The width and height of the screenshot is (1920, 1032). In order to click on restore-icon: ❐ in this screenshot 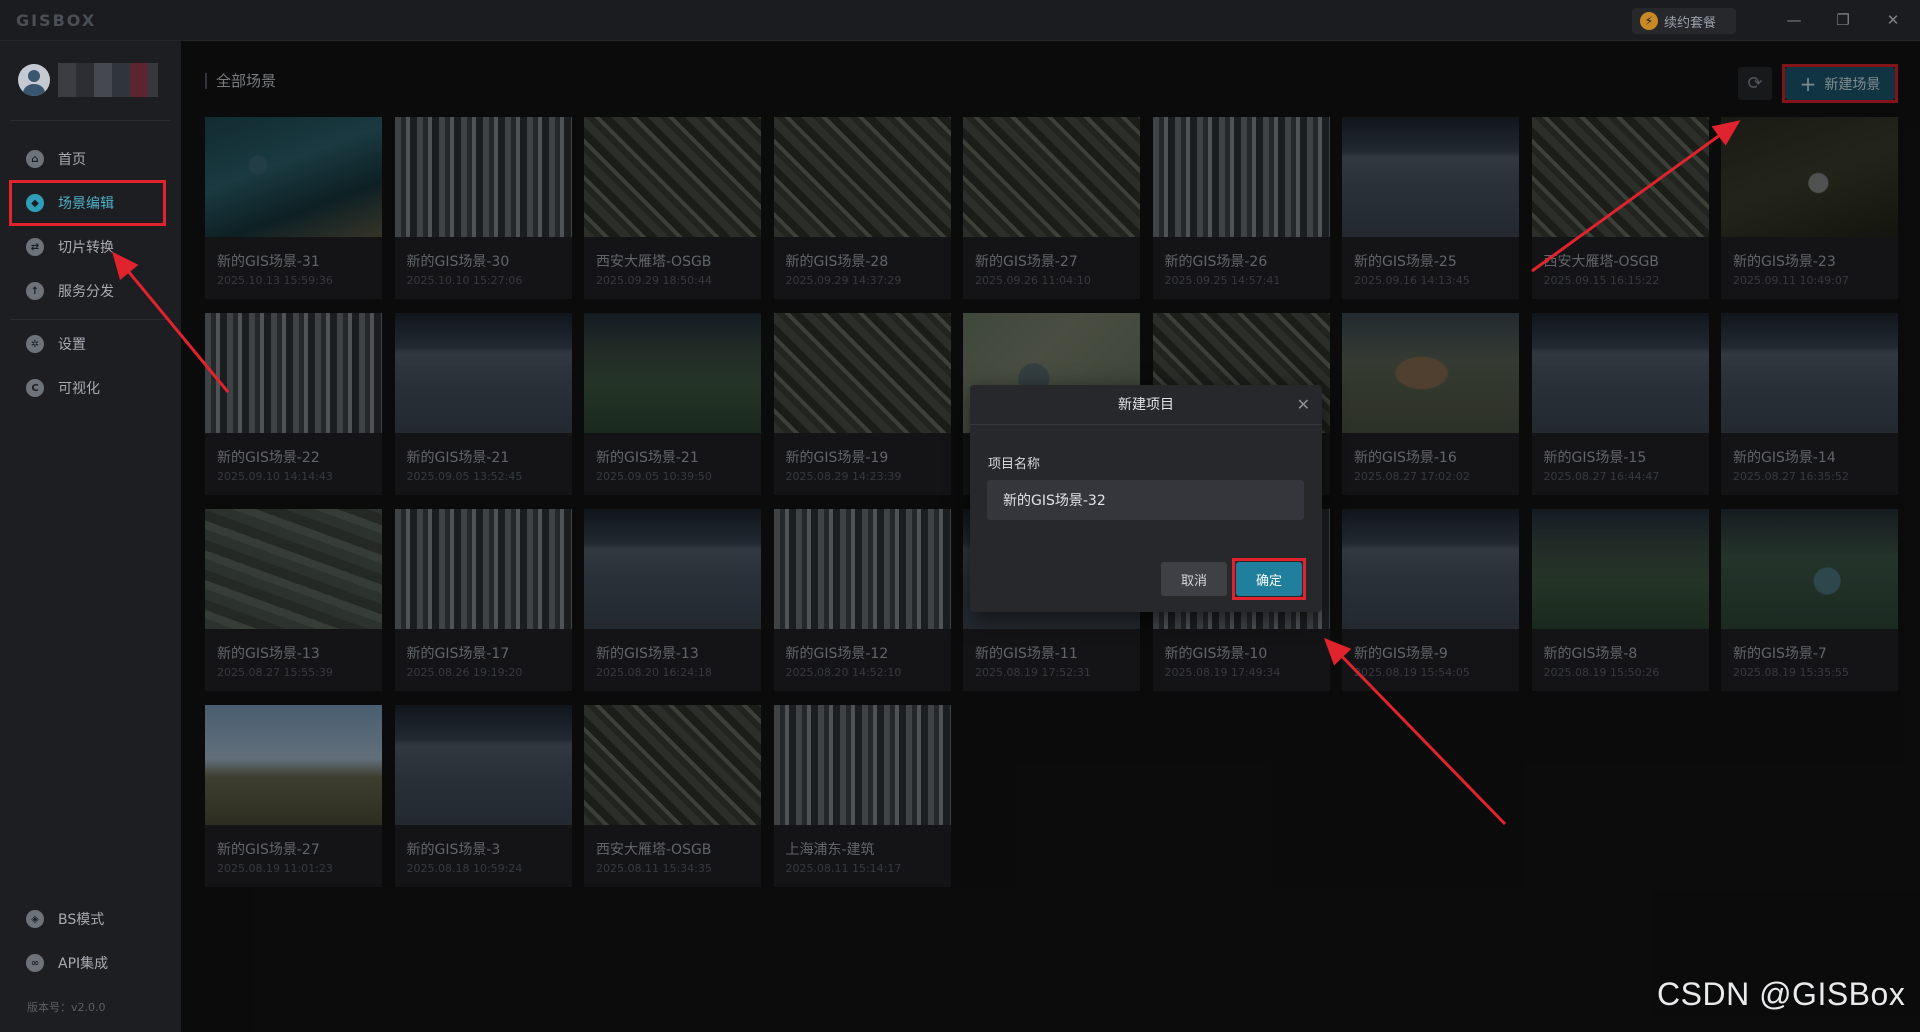, I will do `click(1843, 20)`.